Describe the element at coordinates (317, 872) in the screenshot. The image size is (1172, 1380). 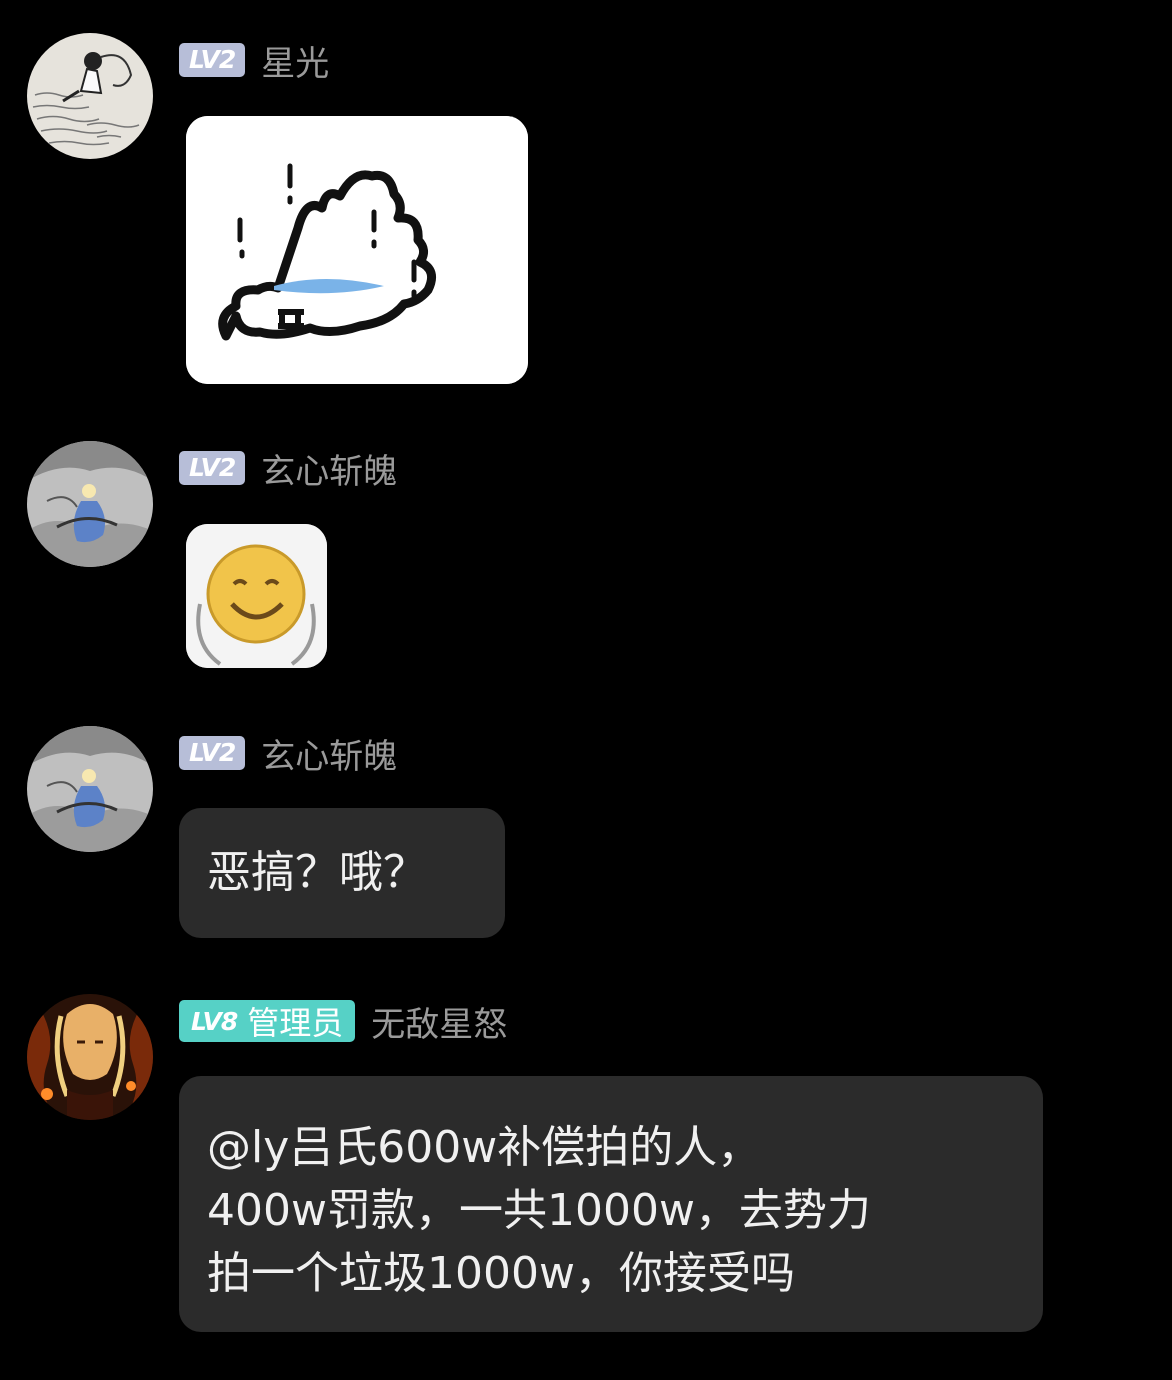
I see `message-text: 恶搞？哦？` at that location.